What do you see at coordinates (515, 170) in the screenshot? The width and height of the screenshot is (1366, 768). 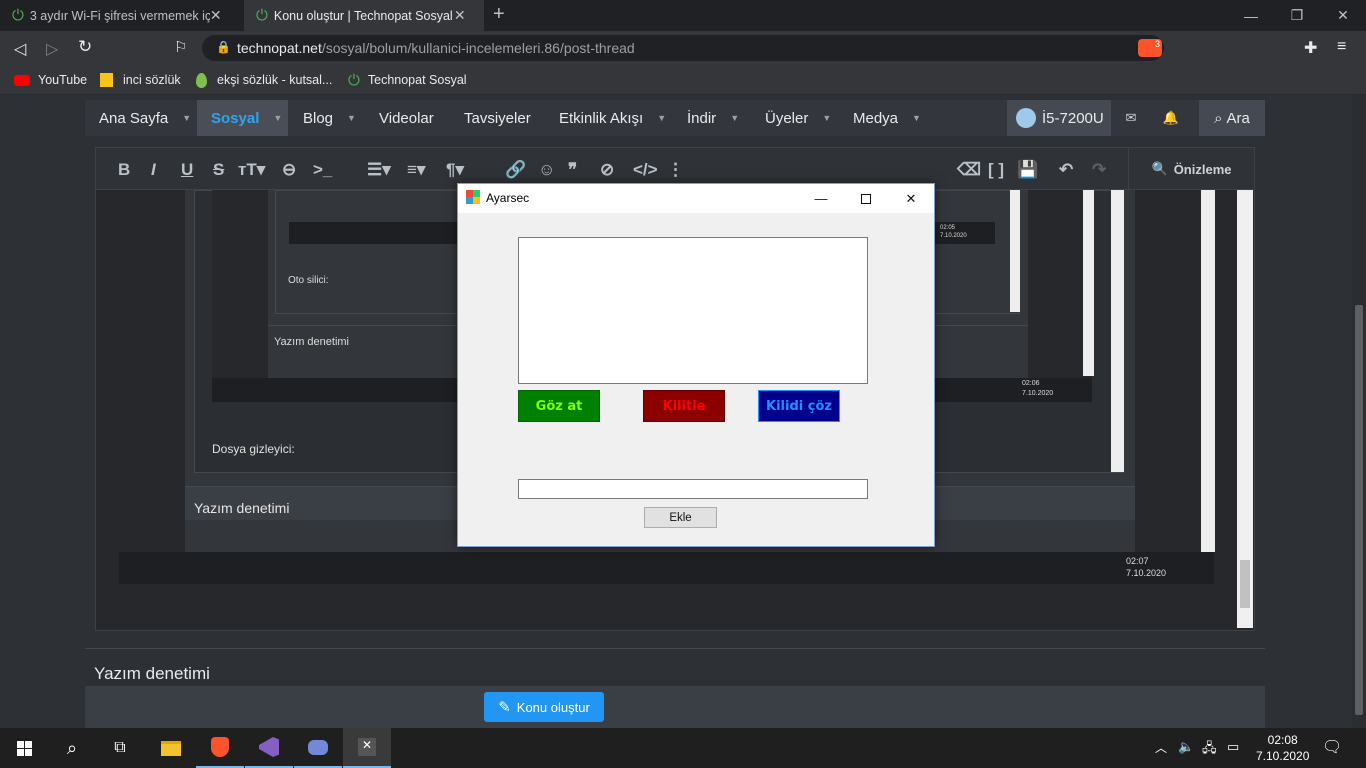 I see `link-icon: 🔗` at bounding box center [515, 170].